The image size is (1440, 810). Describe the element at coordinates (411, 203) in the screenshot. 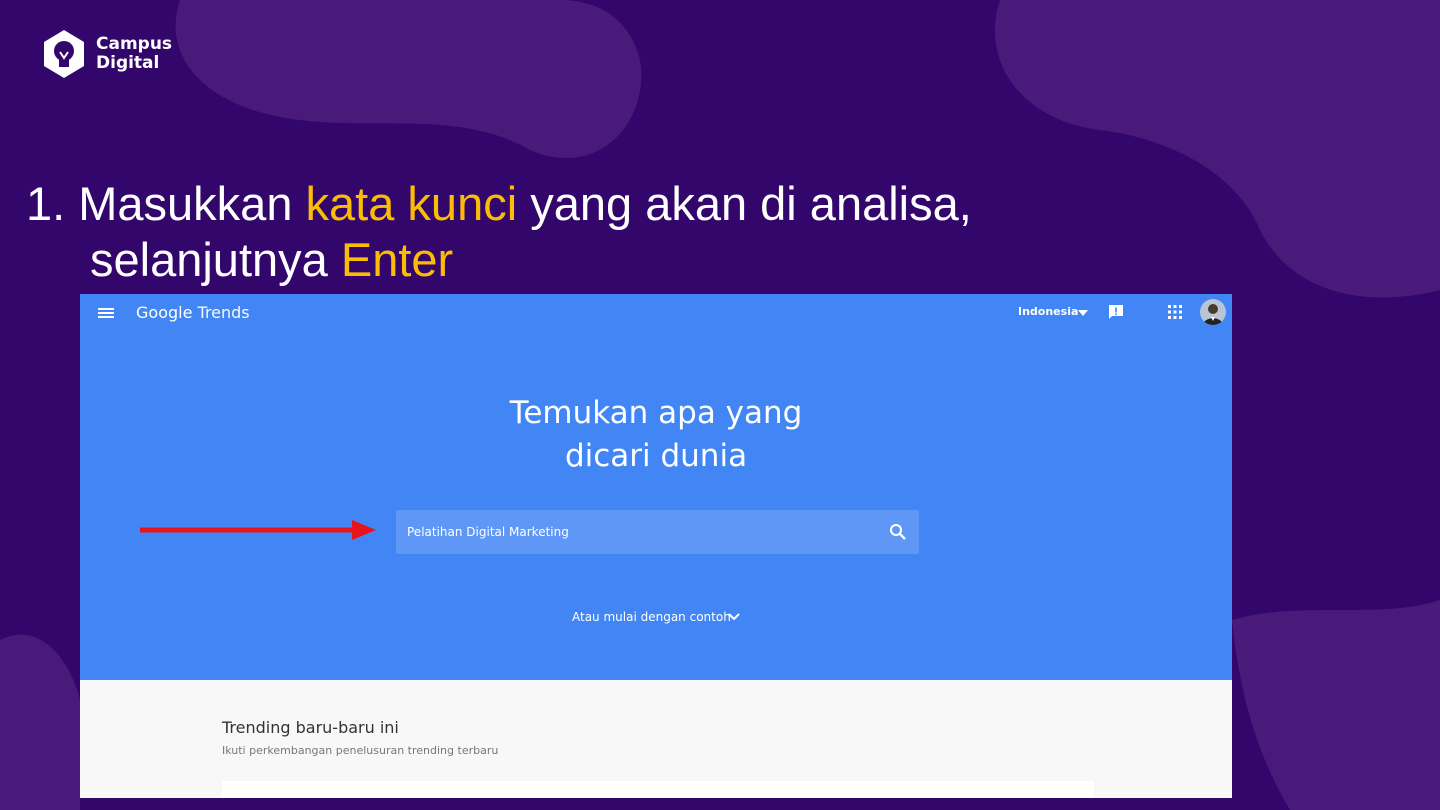

I see `heading-keyword-highlight: kata kunci` at that location.